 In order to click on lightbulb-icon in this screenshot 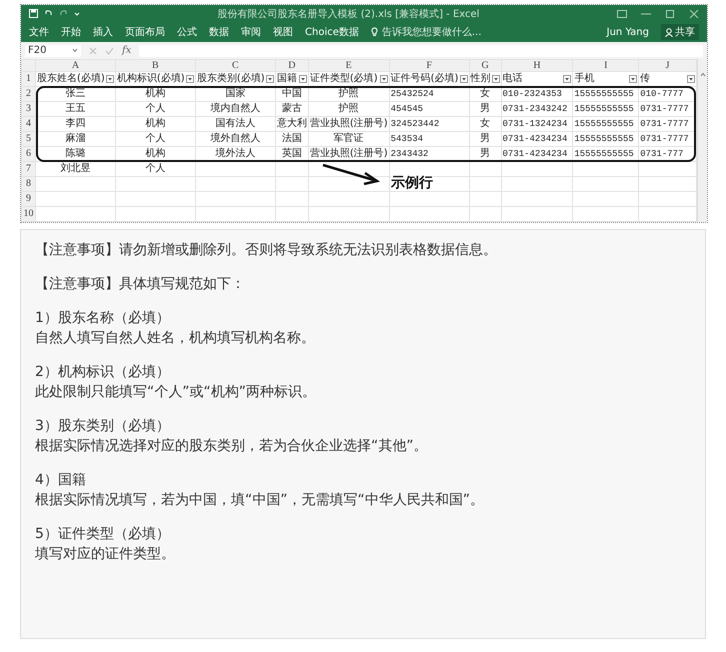, I will do `click(374, 32)`.